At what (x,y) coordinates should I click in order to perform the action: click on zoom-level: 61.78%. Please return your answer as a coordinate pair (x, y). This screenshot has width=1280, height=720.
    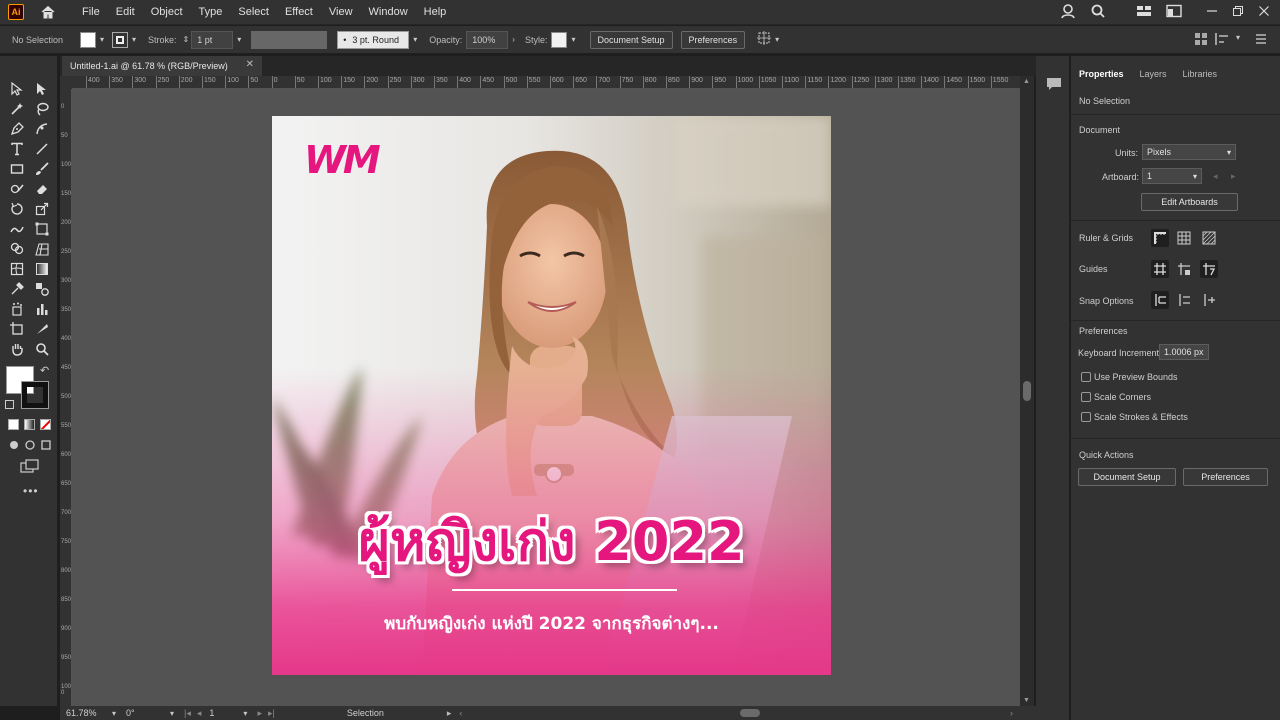
    Looking at the image, I should click on (87, 713).